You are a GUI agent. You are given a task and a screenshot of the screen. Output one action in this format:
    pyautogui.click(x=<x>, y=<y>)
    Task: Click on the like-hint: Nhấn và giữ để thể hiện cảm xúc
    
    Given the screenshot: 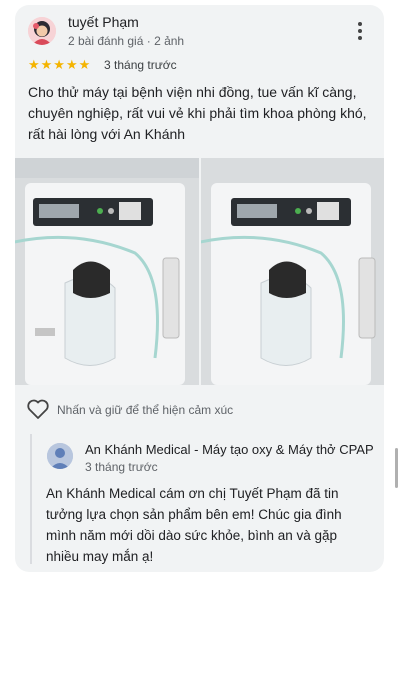 What is the action you would take?
    pyautogui.click(x=145, y=410)
    